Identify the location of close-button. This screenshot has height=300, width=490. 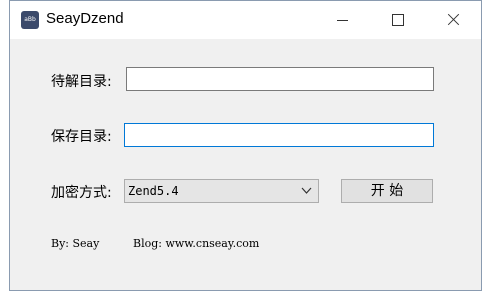
(453, 20).